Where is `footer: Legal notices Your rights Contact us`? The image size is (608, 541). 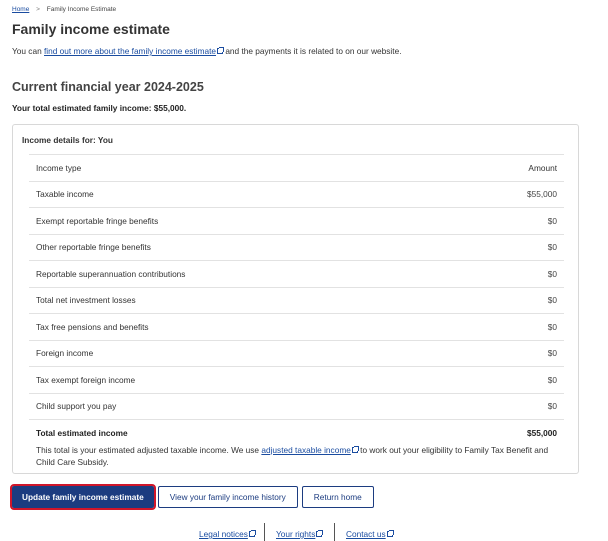 footer: Legal notices Your rights Contact us is located at coordinates (304, 530).